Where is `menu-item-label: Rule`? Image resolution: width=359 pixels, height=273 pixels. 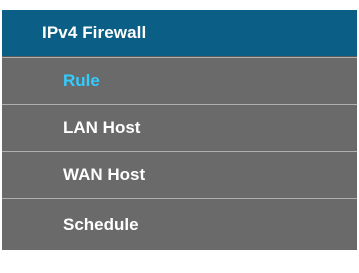
menu-item-label: Rule is located at coordinates (81, 80).